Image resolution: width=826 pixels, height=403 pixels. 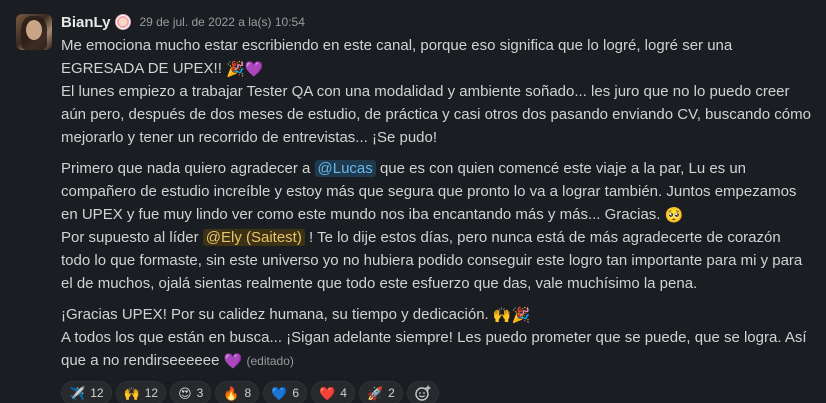 What do you see at coordinates (391, 393) in the screenshot?
I see `reaction-count: 2` at bounding box center [391, 393].